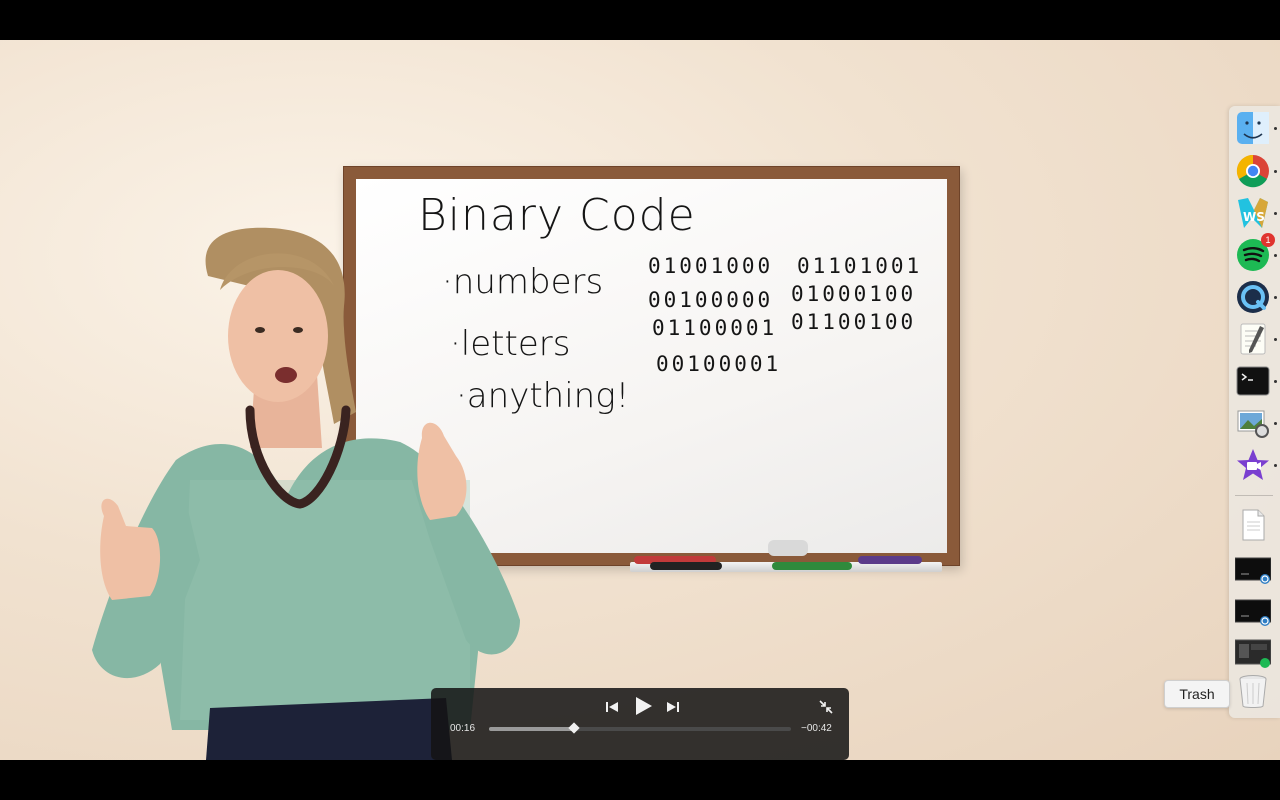  Describe the element at coordinates (816, 728) in the screenshot. I see `remaining-time: −00:42` at that location.